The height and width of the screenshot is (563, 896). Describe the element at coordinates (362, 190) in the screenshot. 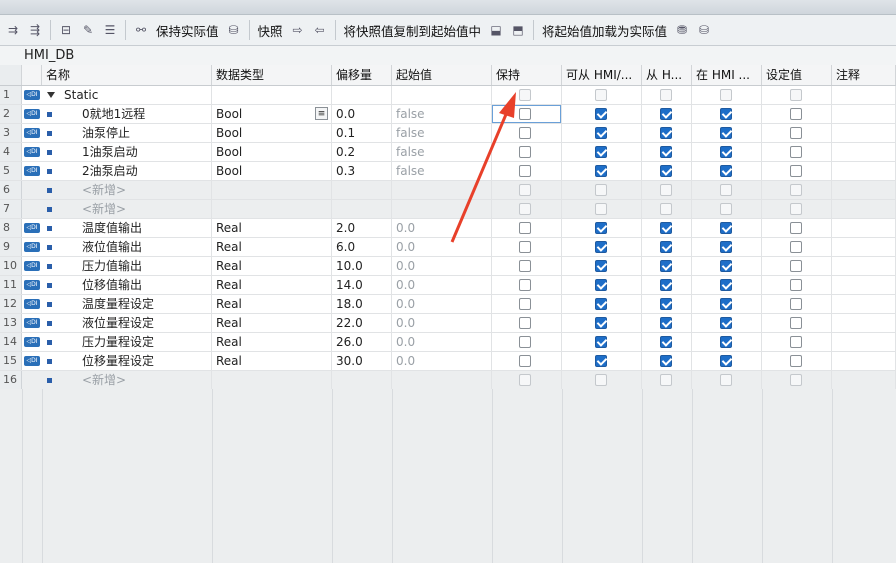

I see `cell-offset` at that location.